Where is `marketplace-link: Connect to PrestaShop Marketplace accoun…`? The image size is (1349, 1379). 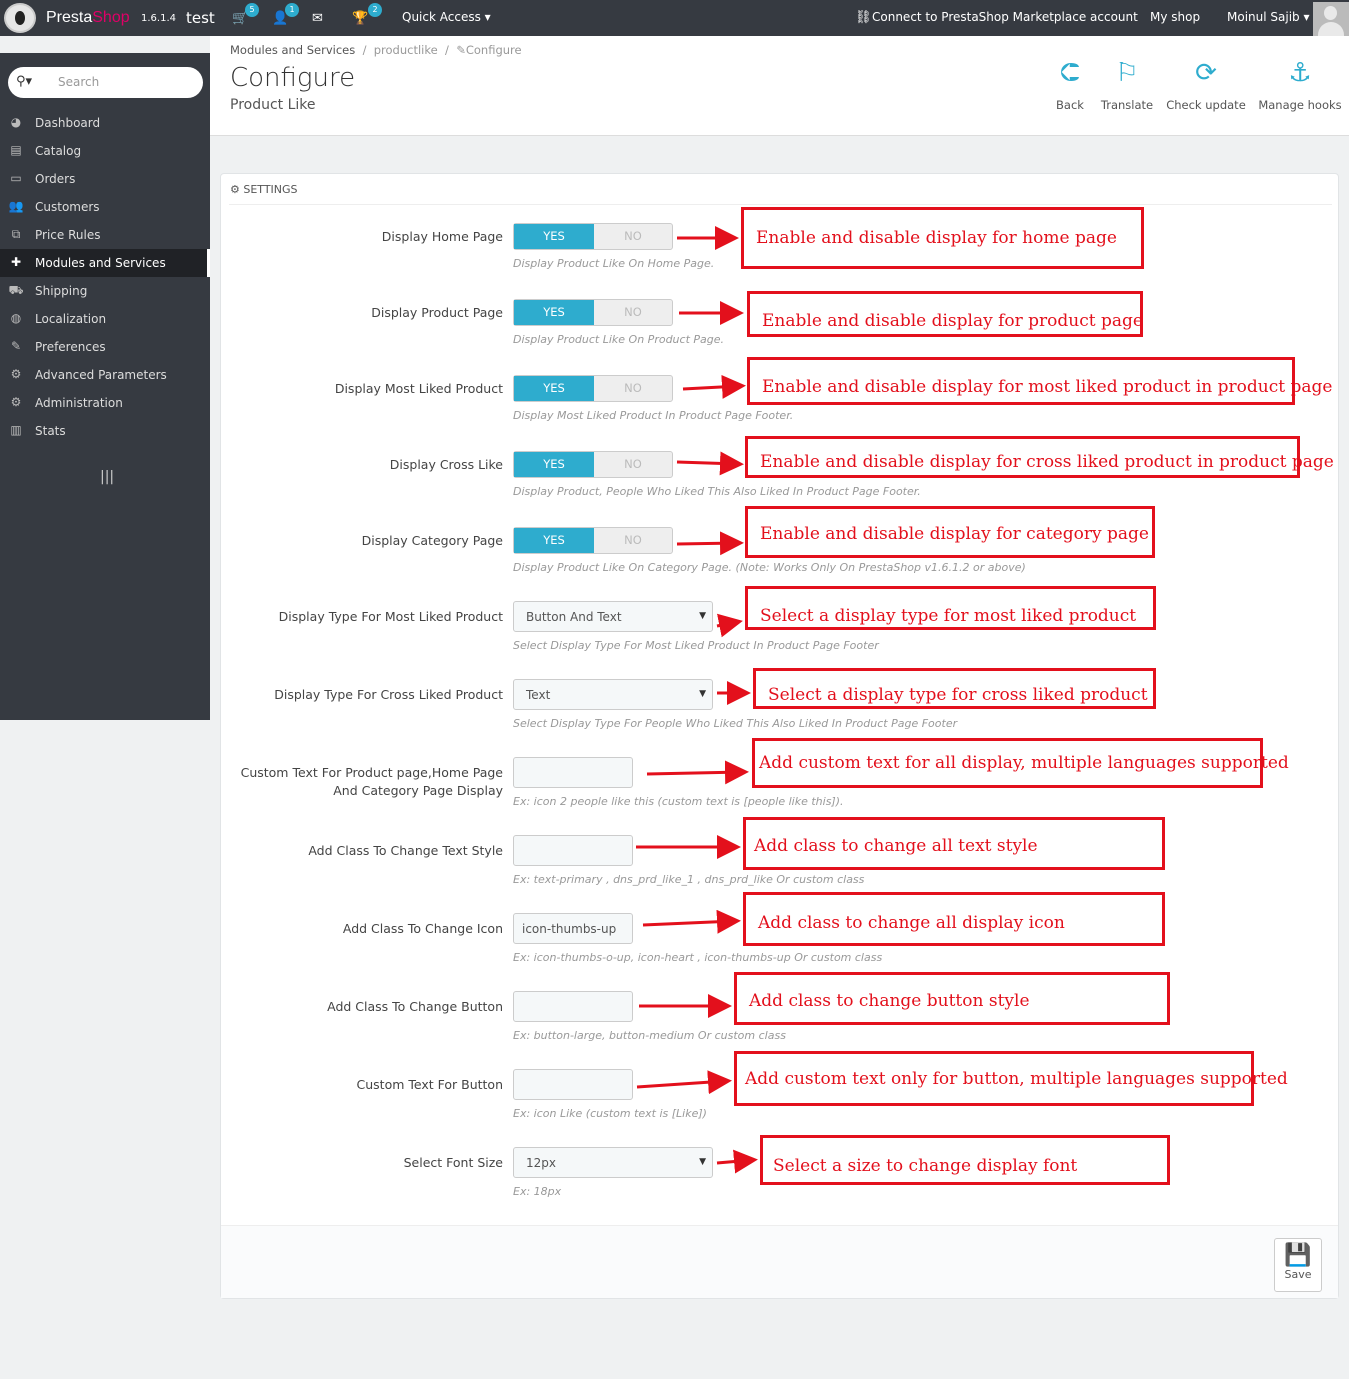 marketplace-link: Connect to PrestaShop Marketplace accoun… is located at coordinates (1005, 17).